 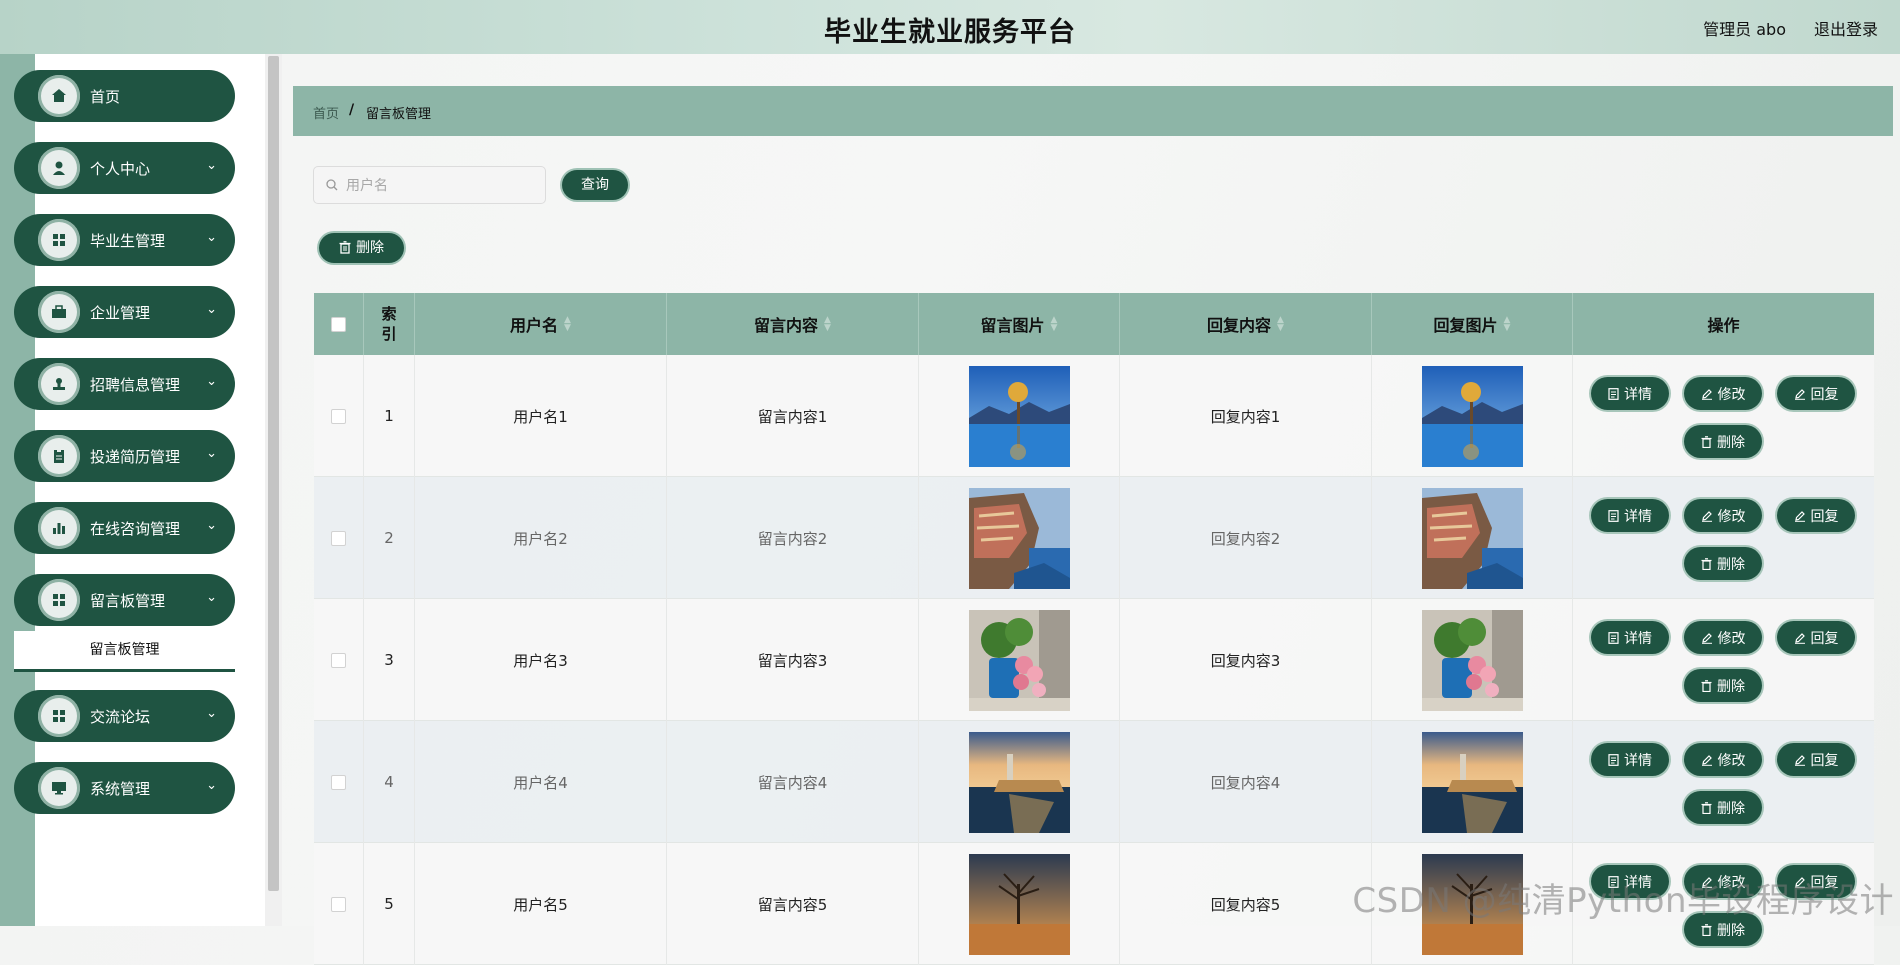 What do you see at coordinates (273, 473) in the screenshot?
I see `sidebar-scrollbar-thumb` at bounding box center [273, 473].